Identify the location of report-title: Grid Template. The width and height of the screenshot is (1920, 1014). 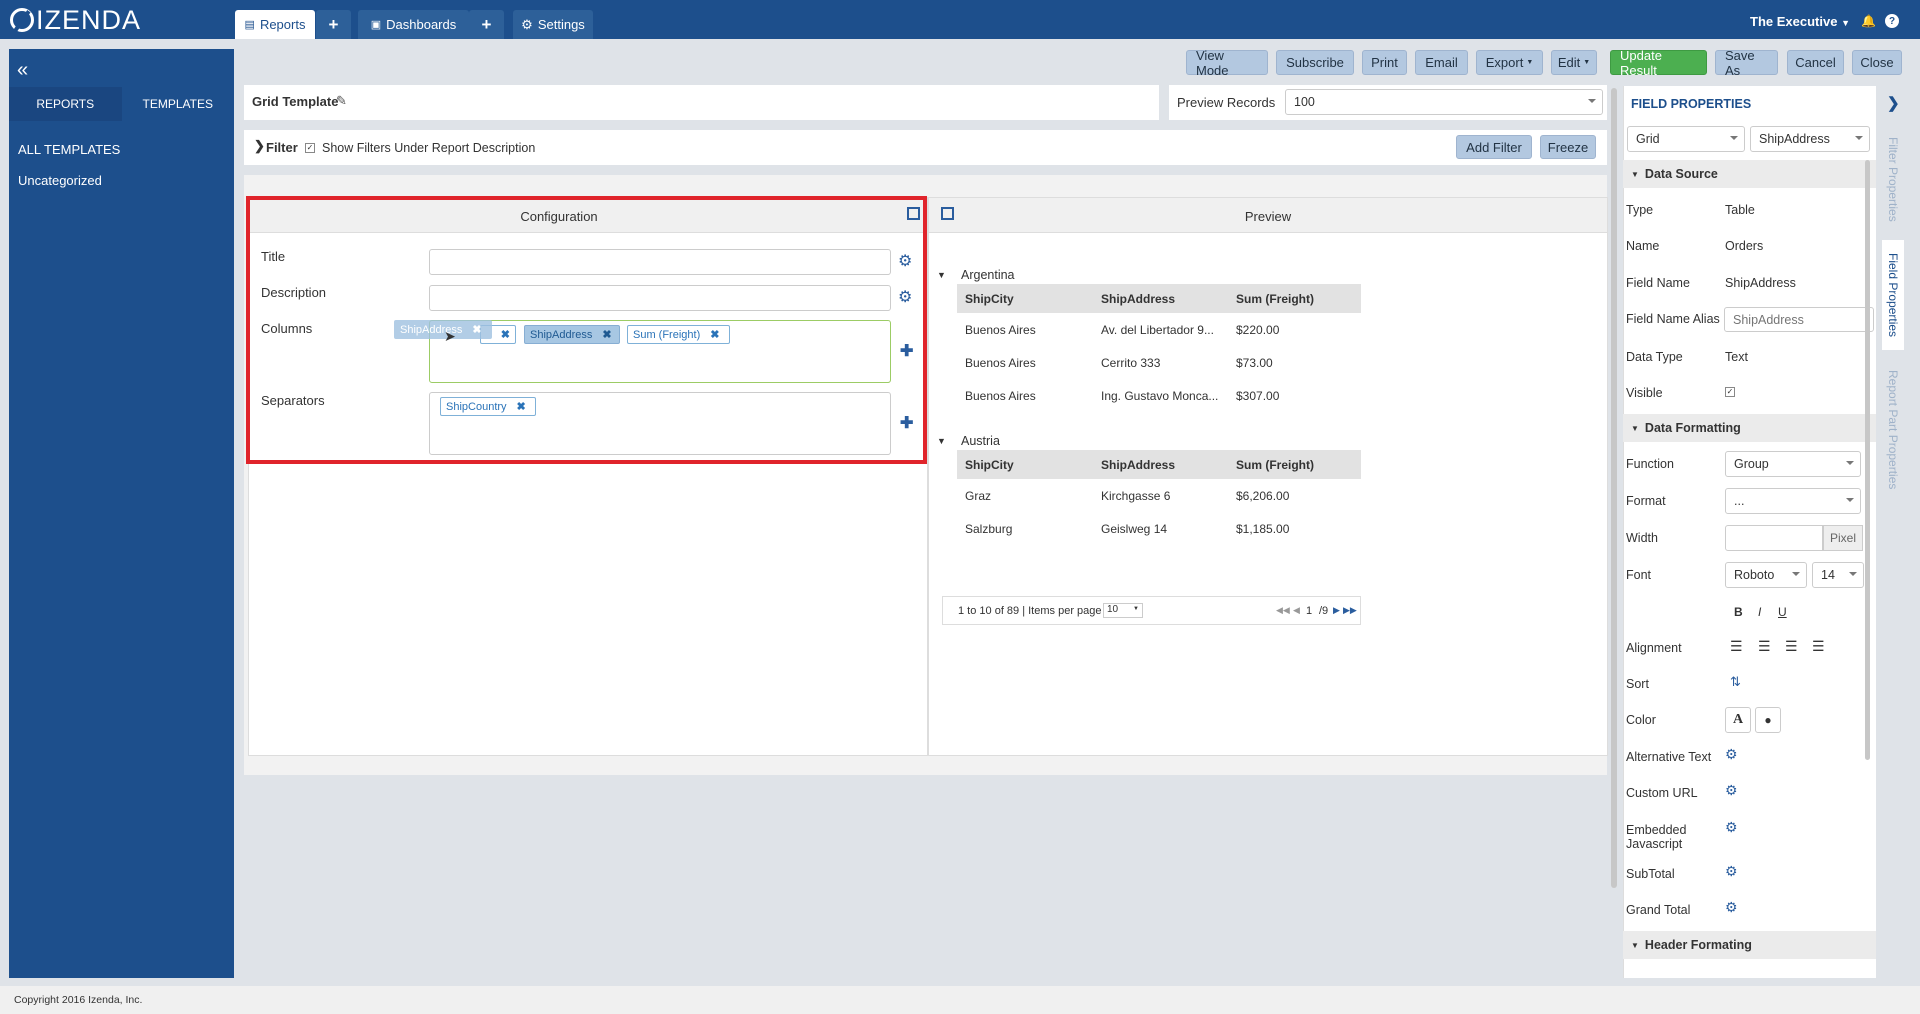
(295, 101).